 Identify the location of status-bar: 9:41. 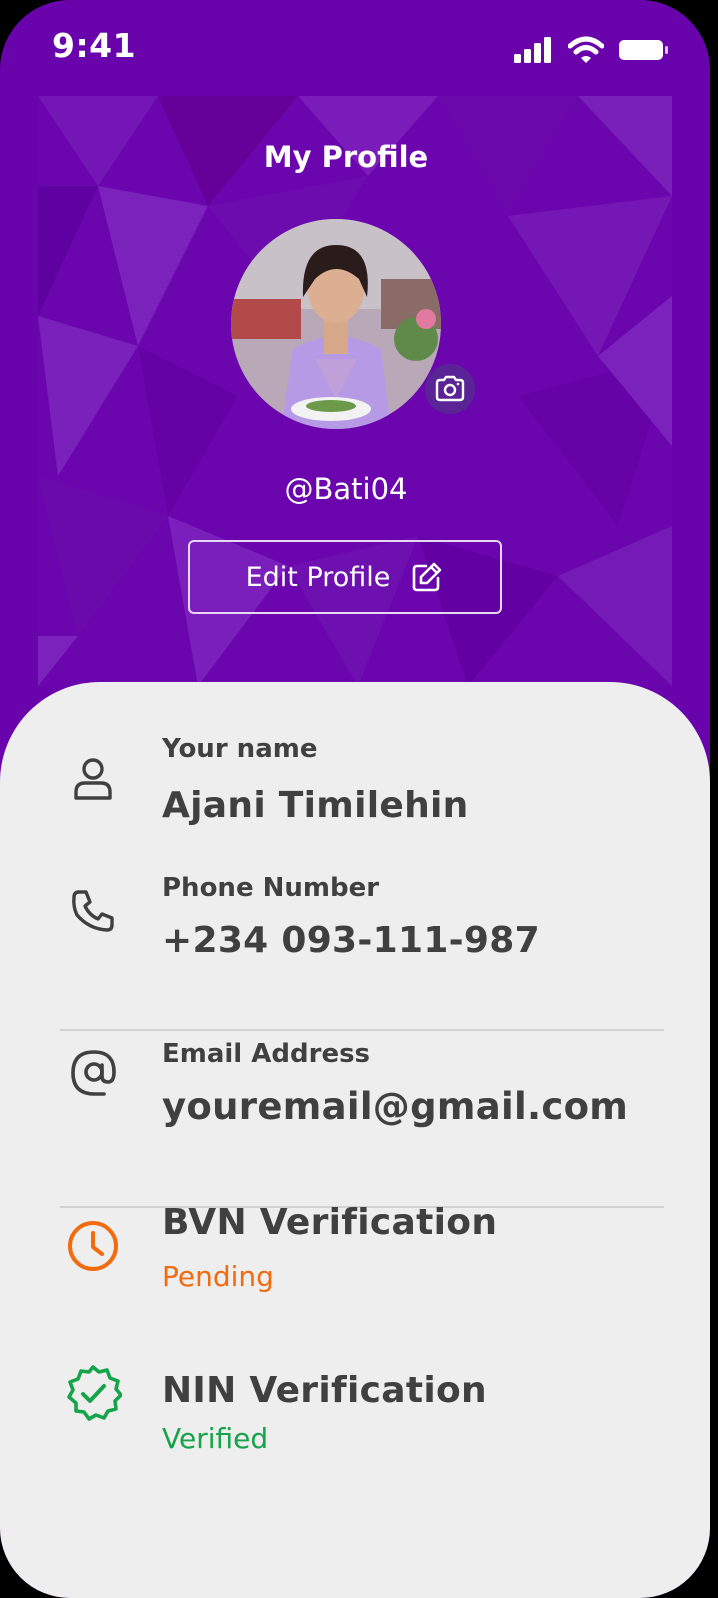
(355, 48).